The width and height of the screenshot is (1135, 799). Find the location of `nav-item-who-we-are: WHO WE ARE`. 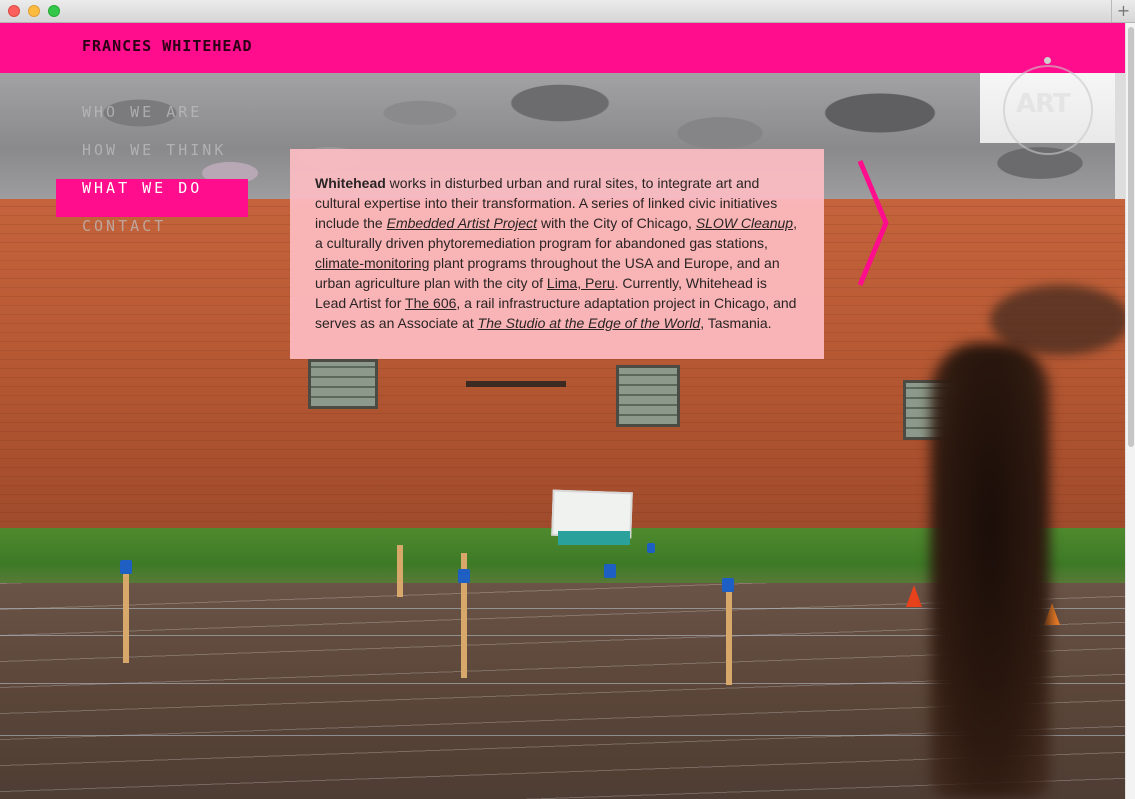

nav-item-who-we-are: WHO WE ARE is located at coordinates (152, 122).